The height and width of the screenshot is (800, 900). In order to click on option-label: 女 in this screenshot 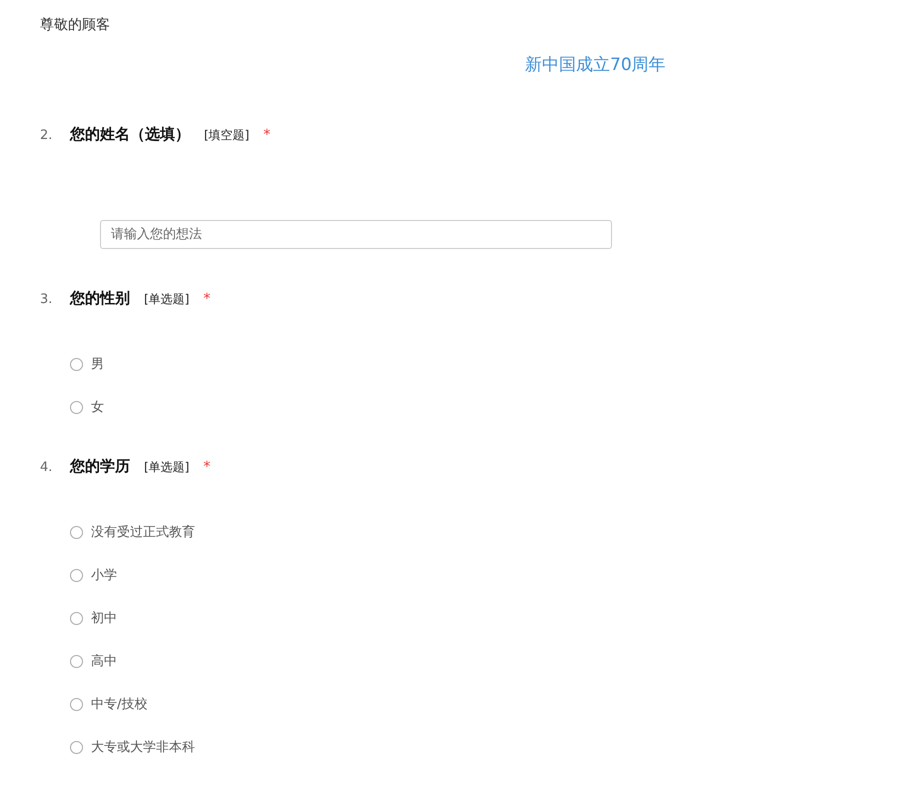, I will do `click(97, 407)`.